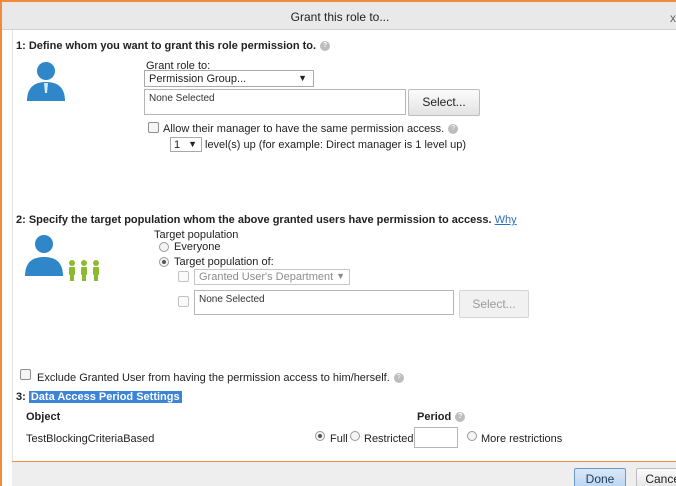  What do you see at coordinates (506, 220) in the screenshot?
I see `why-link: Why` at bounding box center [506, 220].